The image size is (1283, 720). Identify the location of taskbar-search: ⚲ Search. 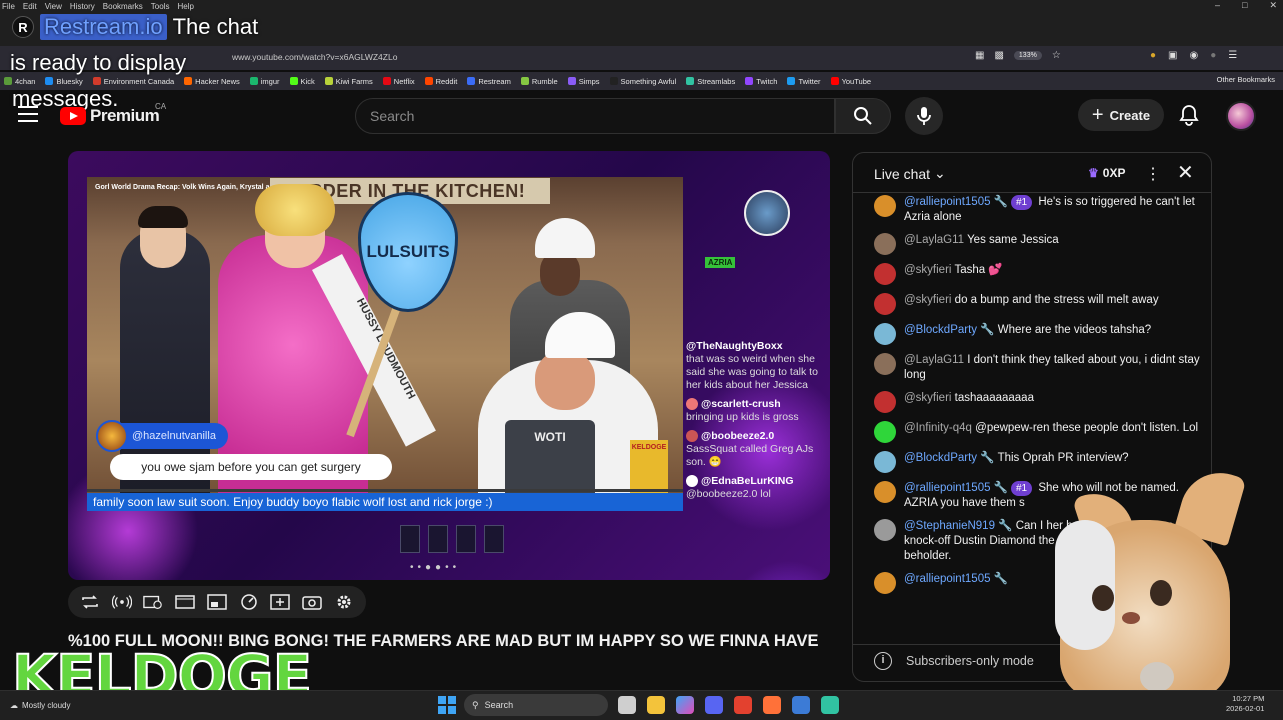
(536, 705).